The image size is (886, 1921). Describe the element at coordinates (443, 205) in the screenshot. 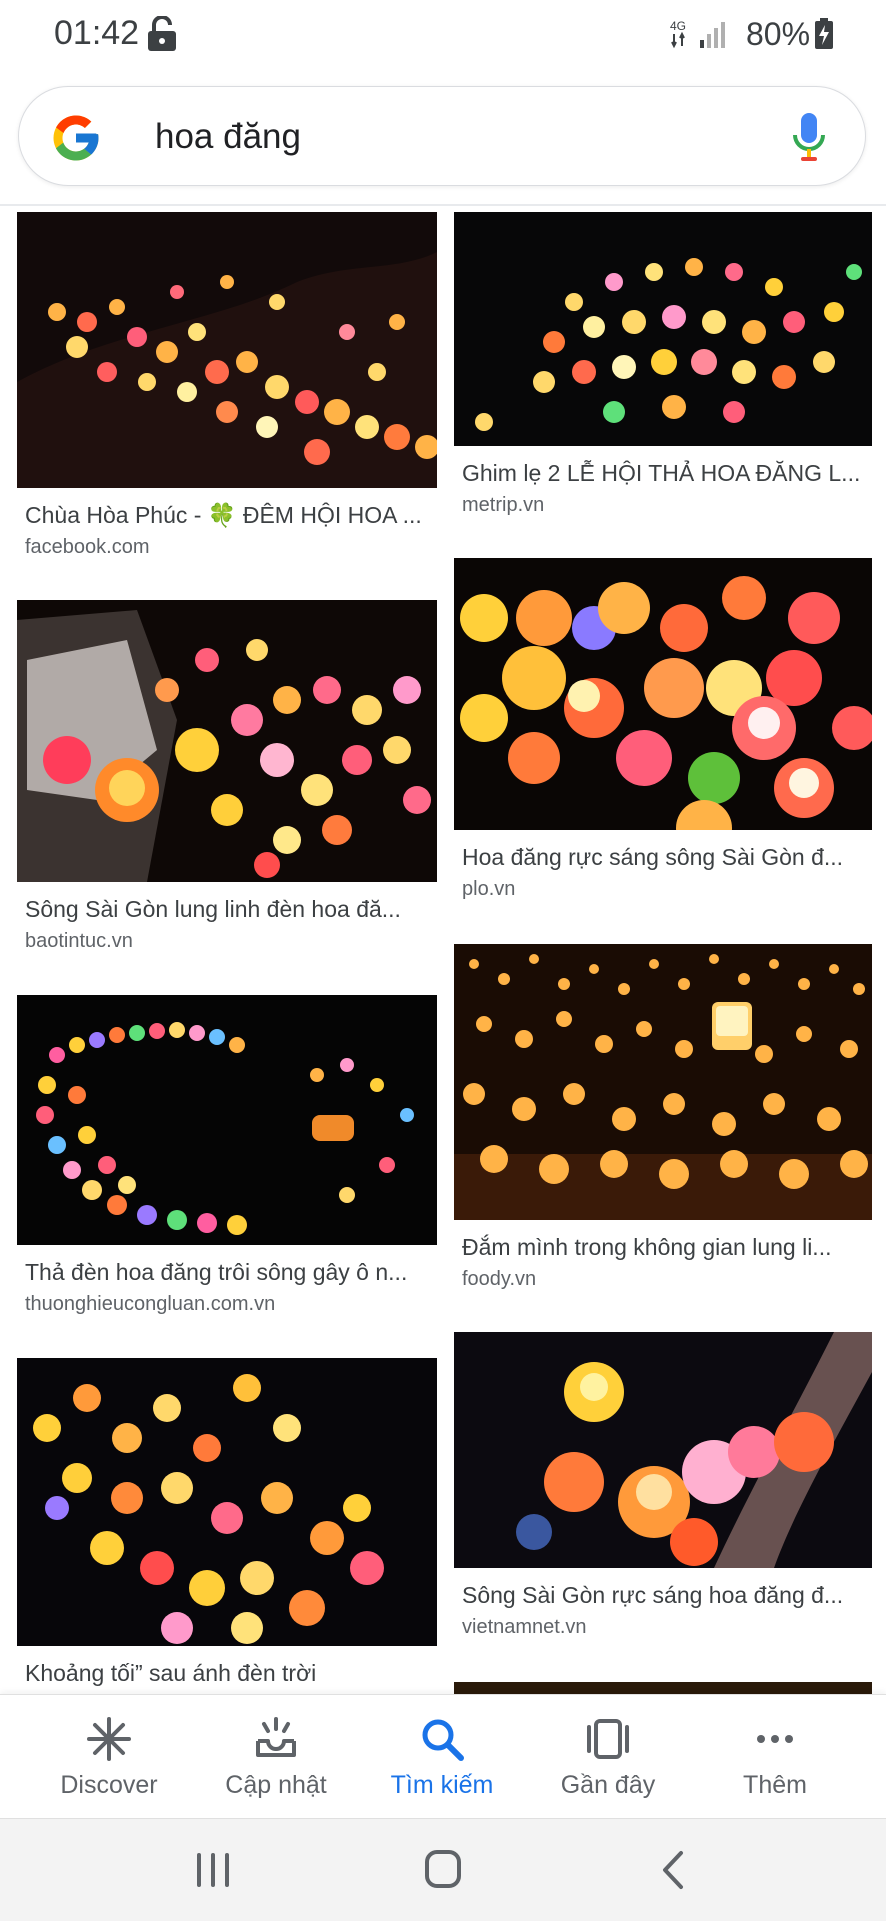

I see `header-divider` at that location.